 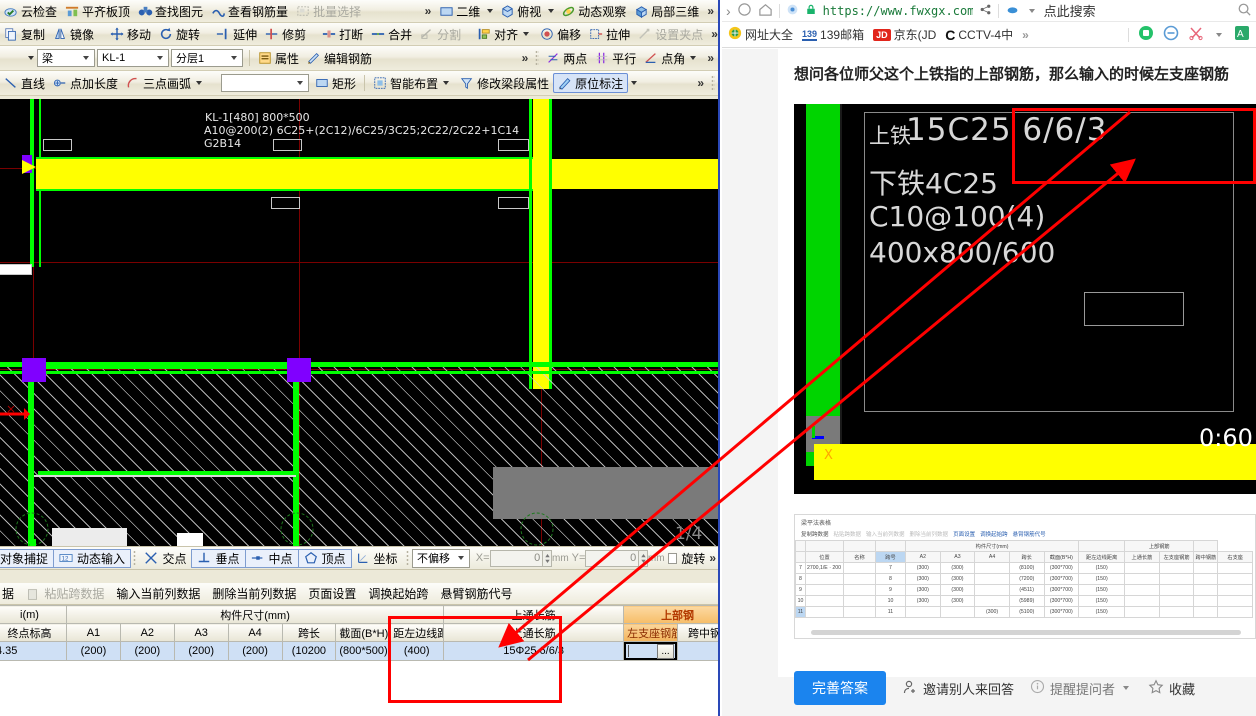 I want to click on url-text: https://www.fwxgx.com/q, so click(x=898, y=11).